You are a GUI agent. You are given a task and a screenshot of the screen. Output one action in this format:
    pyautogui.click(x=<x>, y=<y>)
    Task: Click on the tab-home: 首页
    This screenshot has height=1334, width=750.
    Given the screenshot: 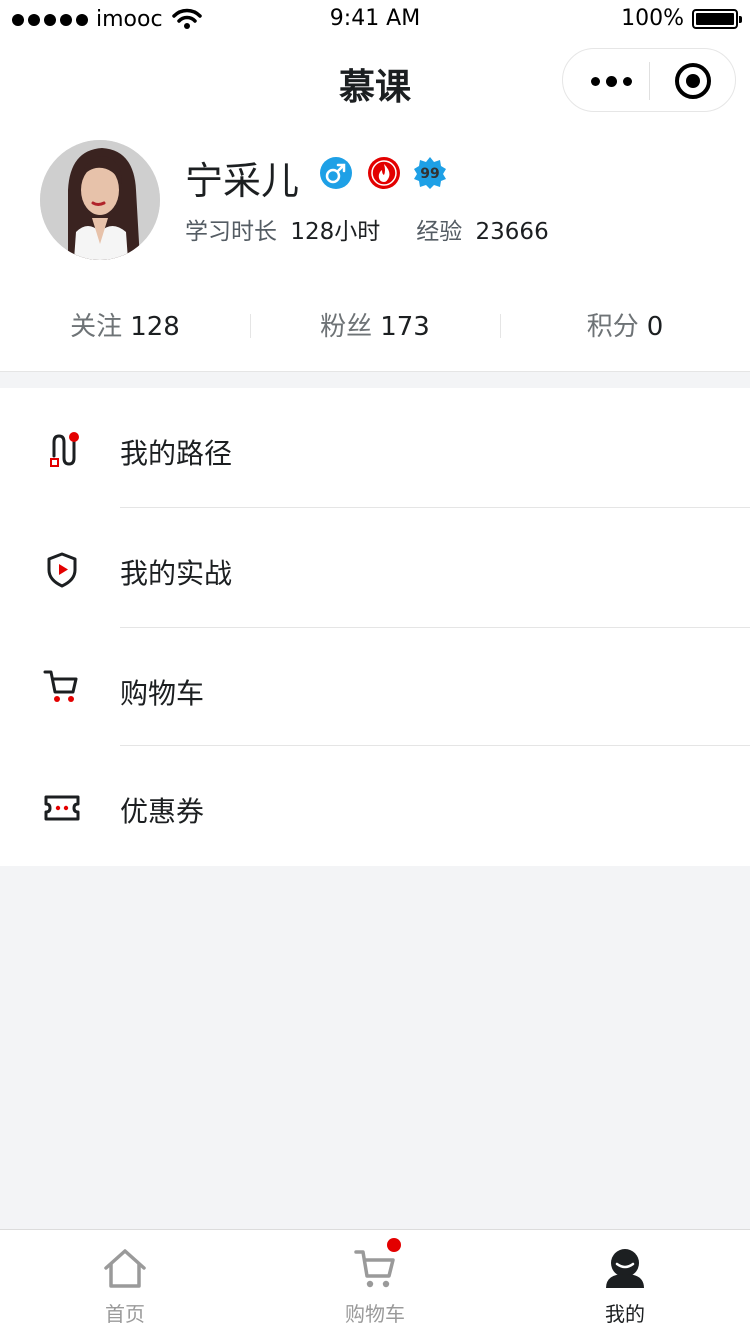 What is the action you would take?
    pyautogui.click(x=125, y=1282)
    